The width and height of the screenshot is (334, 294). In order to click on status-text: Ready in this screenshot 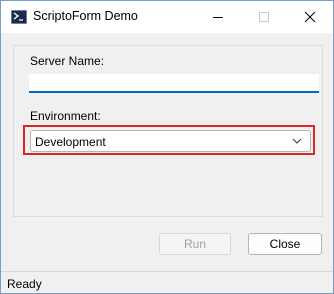, I will do `click(24, 284)`.